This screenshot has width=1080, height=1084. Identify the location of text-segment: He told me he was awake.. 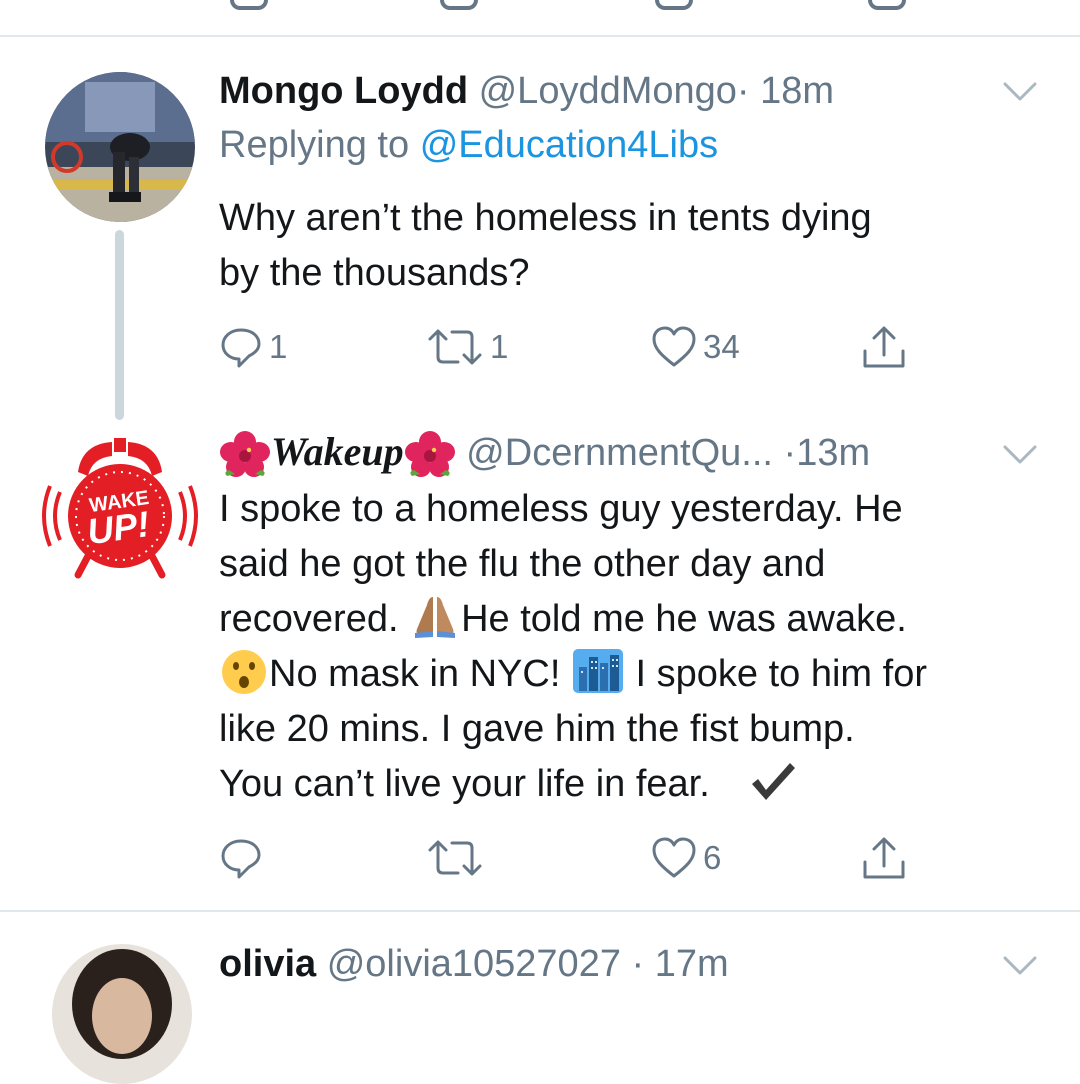
(684, 619).